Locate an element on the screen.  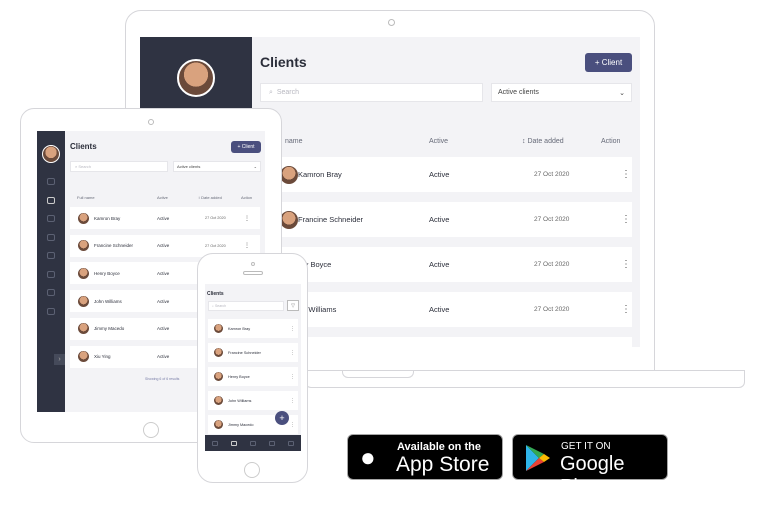
google-play-small-text: GET IT ON is located at coordinates (586, 446).